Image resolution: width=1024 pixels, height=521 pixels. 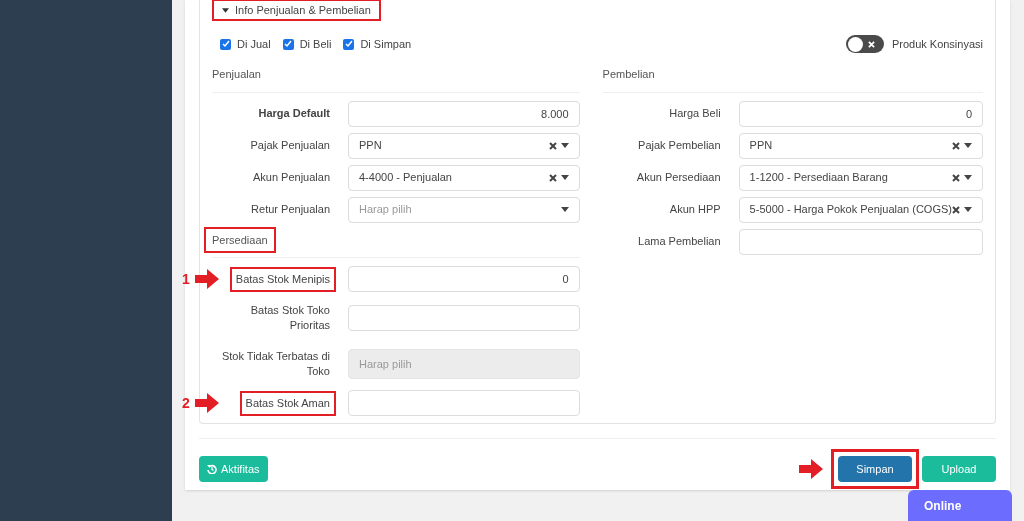 I want to click on field-label: Stok Tidak Terbatas di Toko, so click(x=275, y=364).